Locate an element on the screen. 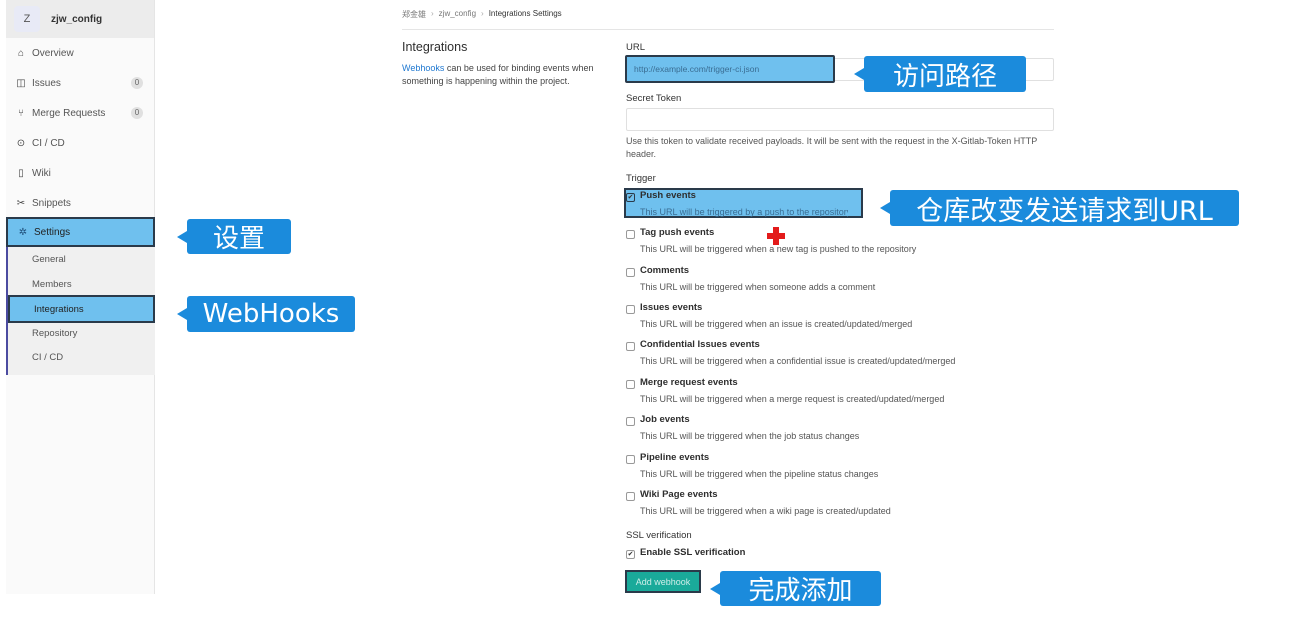  ssl-verification-option: ✔ Enable SSL verification is located at coordinates (836, 555).